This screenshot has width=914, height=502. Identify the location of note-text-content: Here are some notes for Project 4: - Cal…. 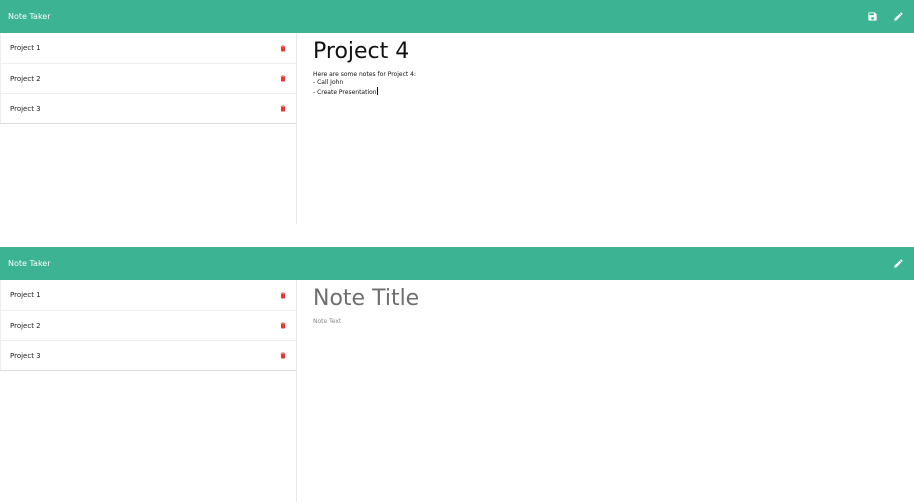
(364, 83).